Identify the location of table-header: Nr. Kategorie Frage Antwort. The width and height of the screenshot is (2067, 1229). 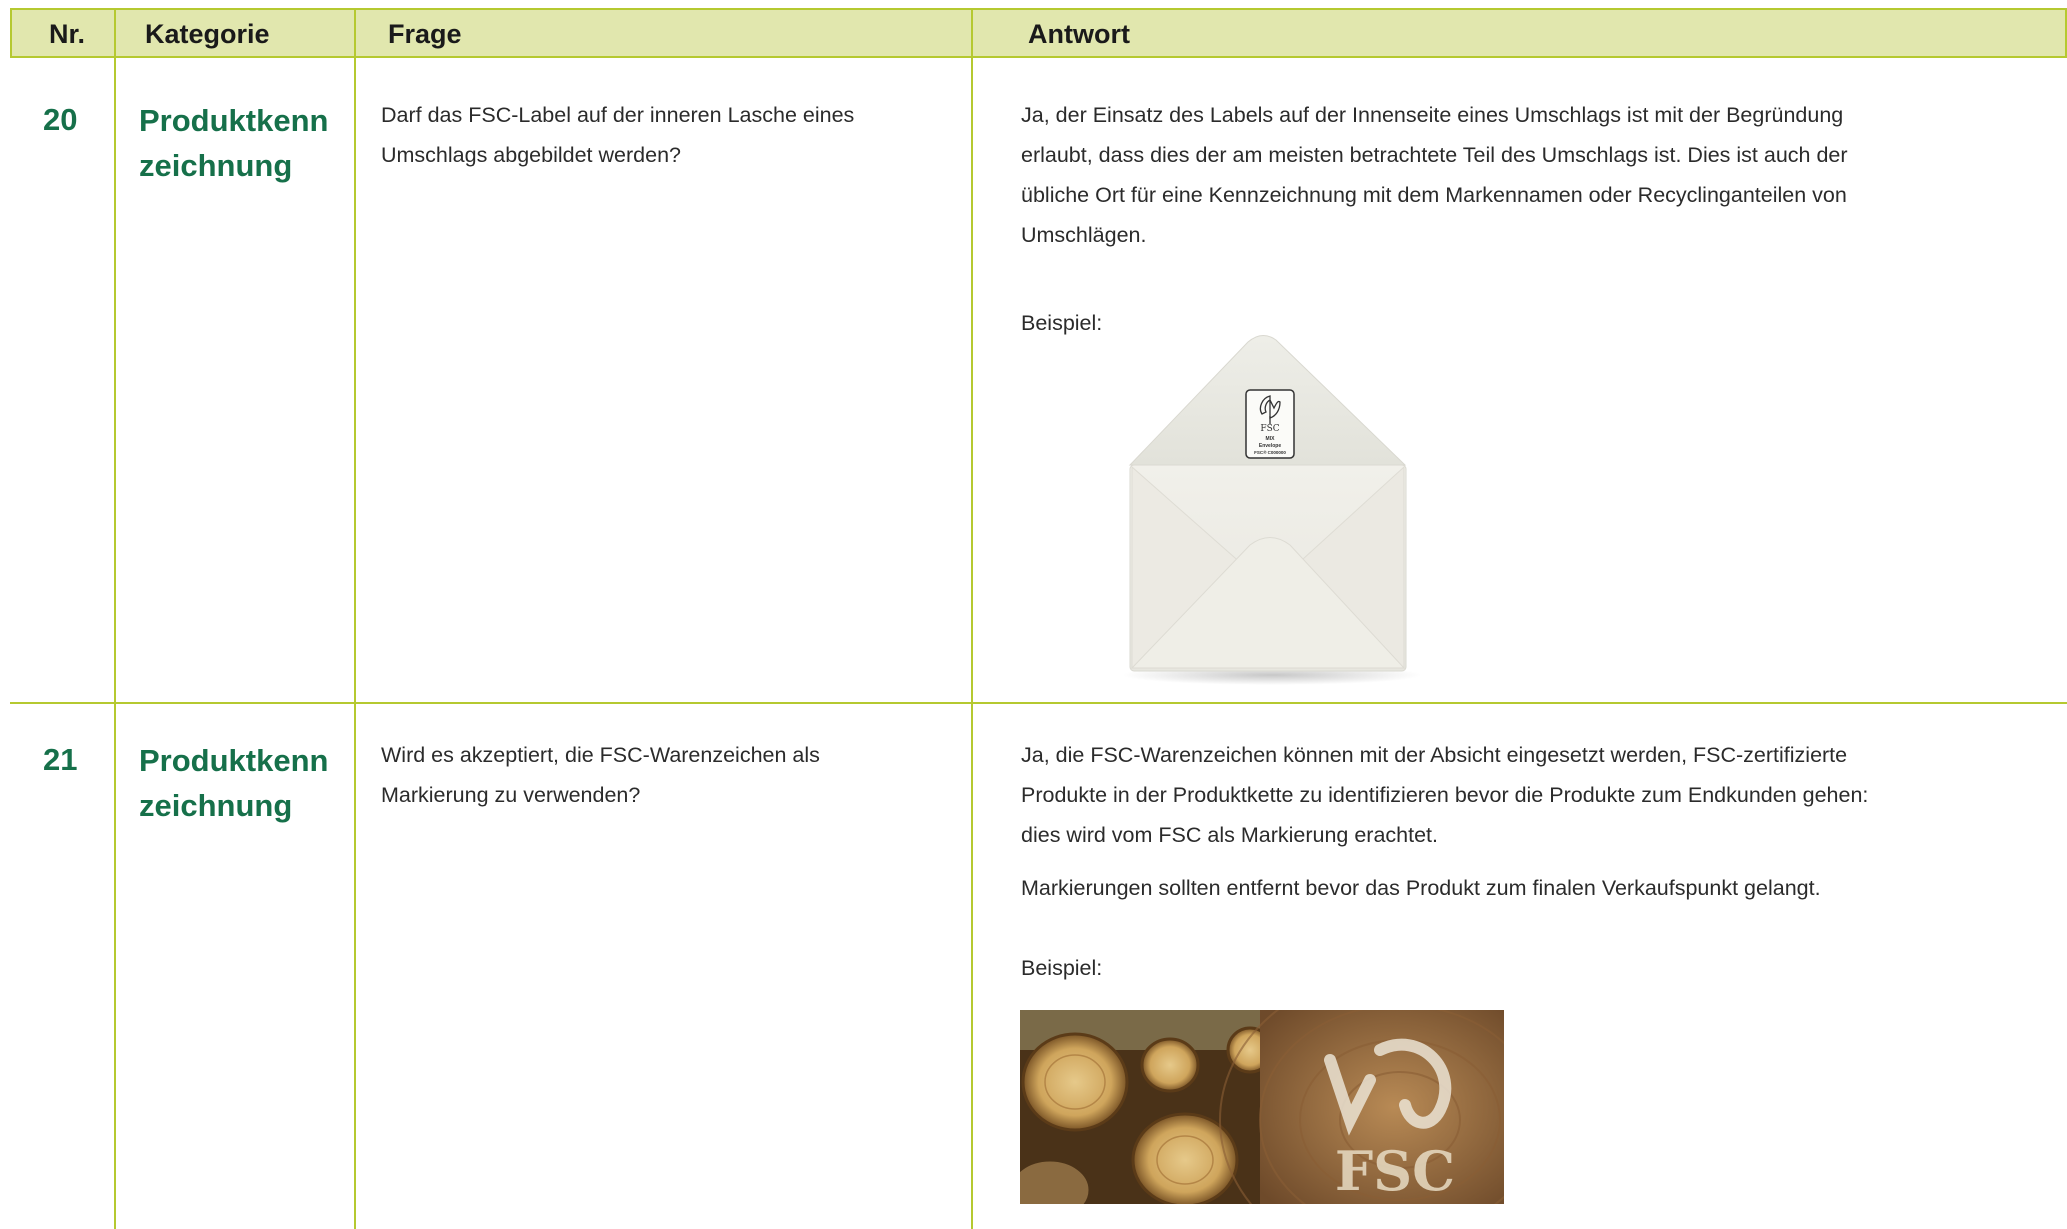
(1038, 33).